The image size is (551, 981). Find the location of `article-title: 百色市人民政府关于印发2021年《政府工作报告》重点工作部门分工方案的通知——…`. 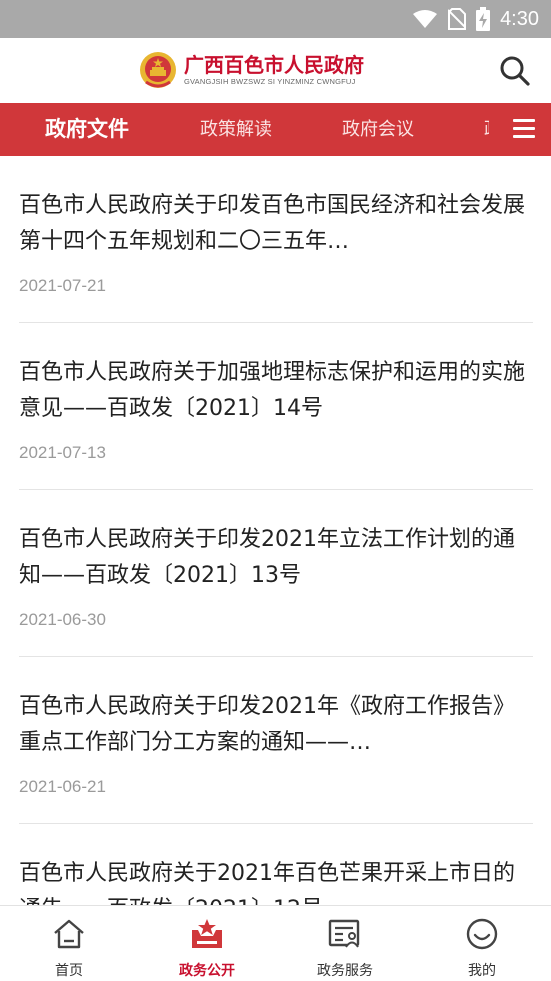

article-title: 百色市人民政府关于印发2021年《政府工作报告》重点工作部门分工方案的通知——… is located at coordinates (267, 724).